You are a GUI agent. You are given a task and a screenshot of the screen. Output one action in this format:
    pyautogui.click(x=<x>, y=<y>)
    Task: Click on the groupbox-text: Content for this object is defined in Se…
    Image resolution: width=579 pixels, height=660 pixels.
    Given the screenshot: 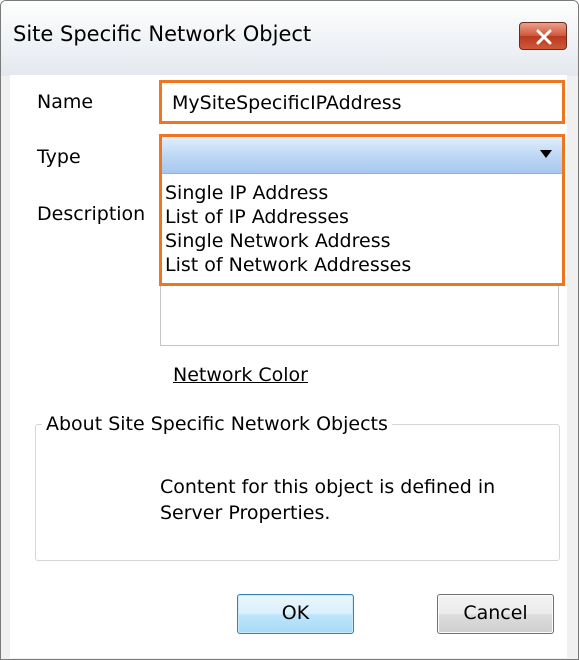 What is the action you would take?
    pyautogui.click(x=327, y=500)
    